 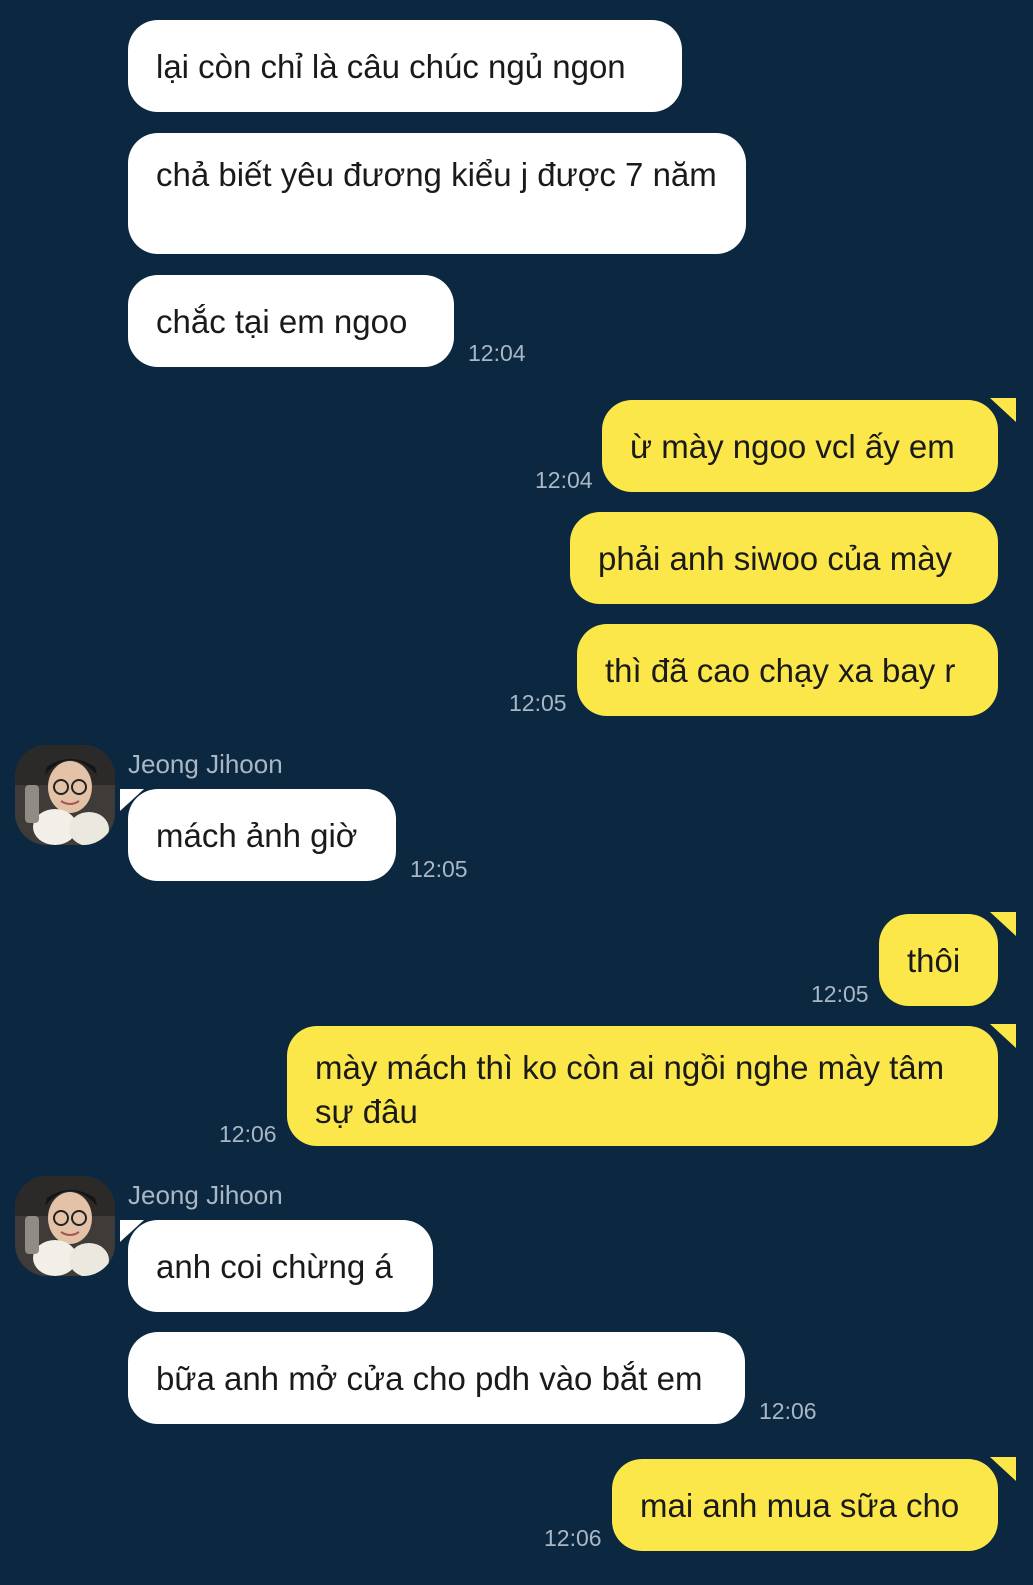 I want to click on message-text: thì đã cao chạy xa bay r, so click(x=780, y=670).